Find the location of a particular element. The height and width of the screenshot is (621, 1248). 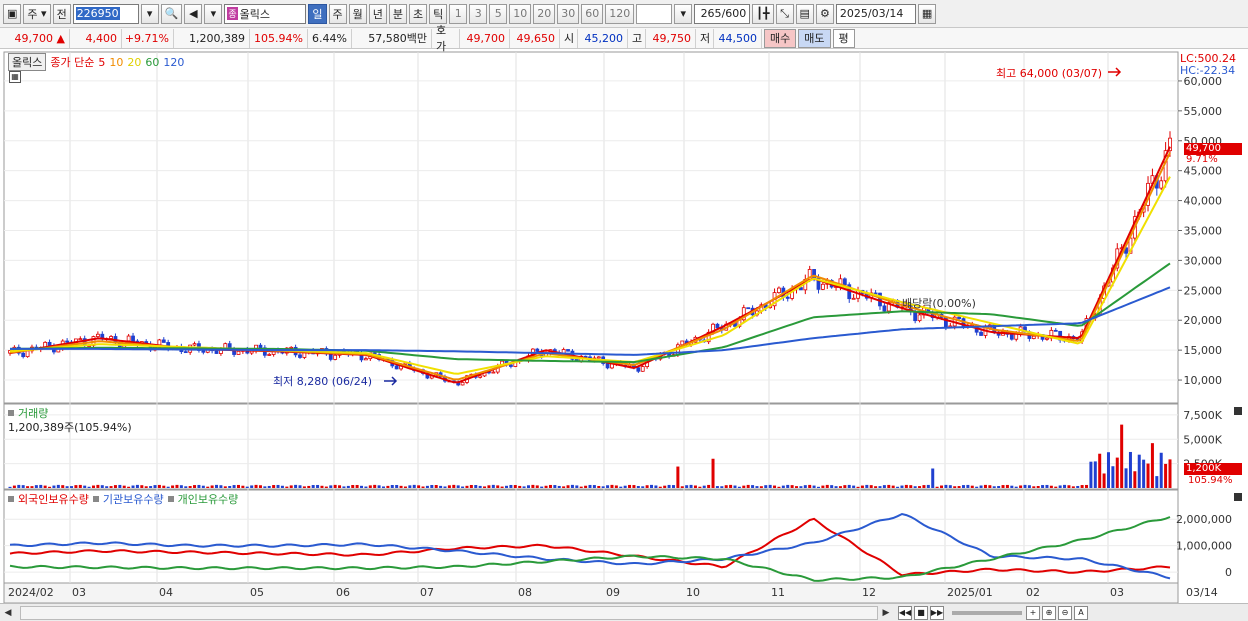

period-minute: 분 is located at coordinates (398, 13).